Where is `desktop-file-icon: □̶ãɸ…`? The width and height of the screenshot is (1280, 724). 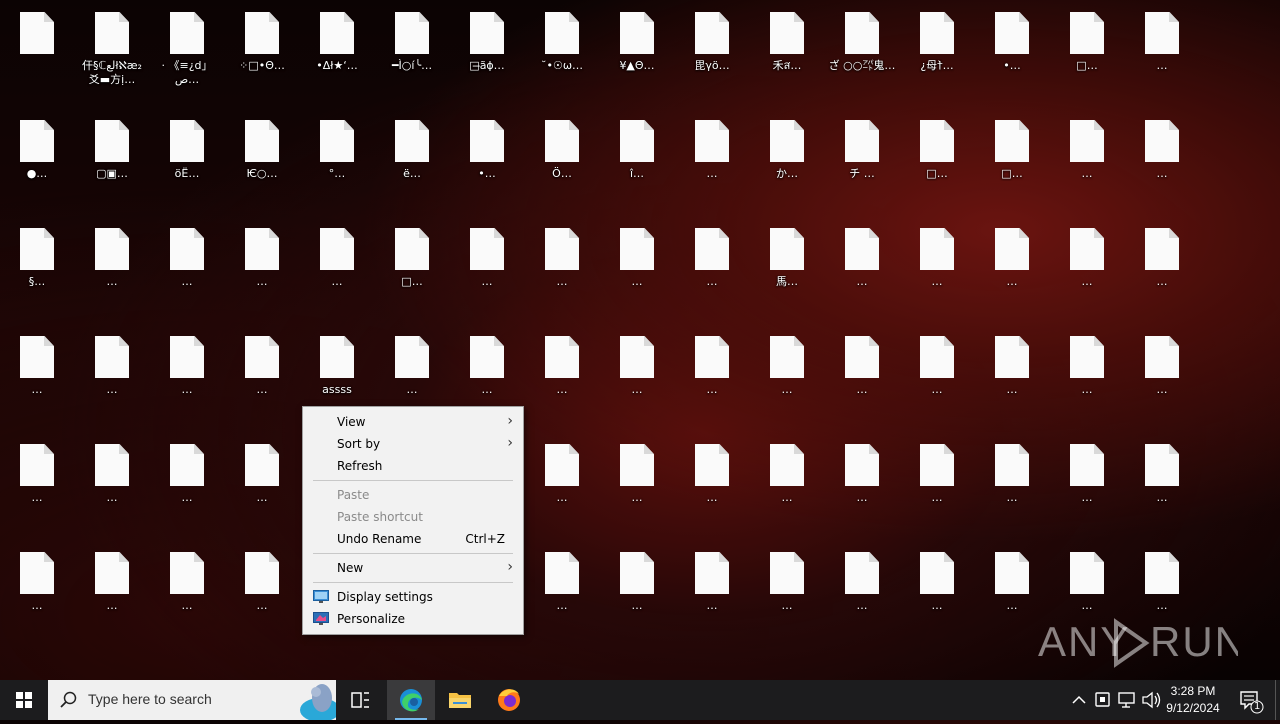
desktop-file-icon: □̶ãɸ… is located at coordinates (487, 54).